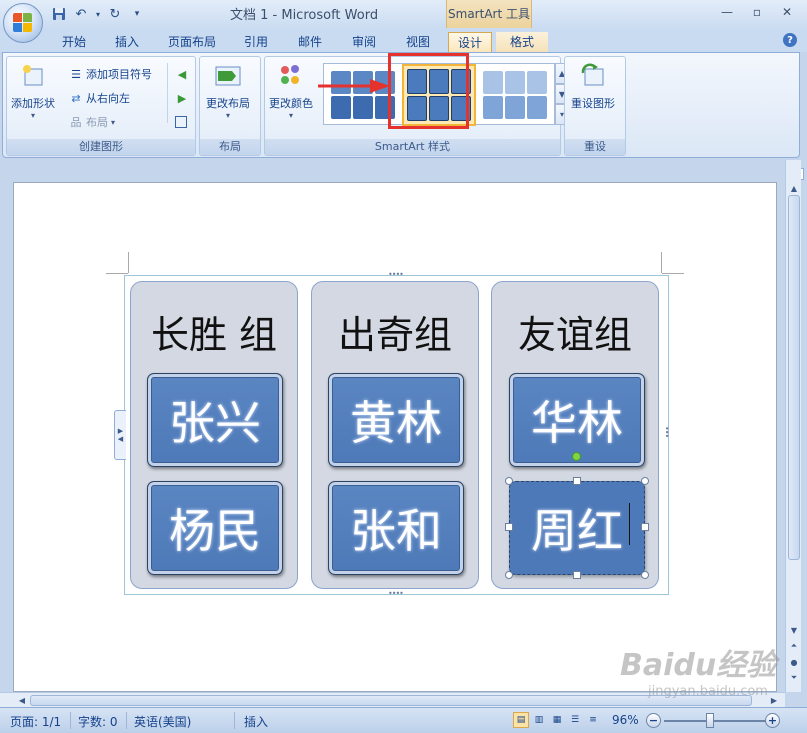 This screenshot has width=807, height=733. I want to click on help-icon: ?, so click(790, 40).